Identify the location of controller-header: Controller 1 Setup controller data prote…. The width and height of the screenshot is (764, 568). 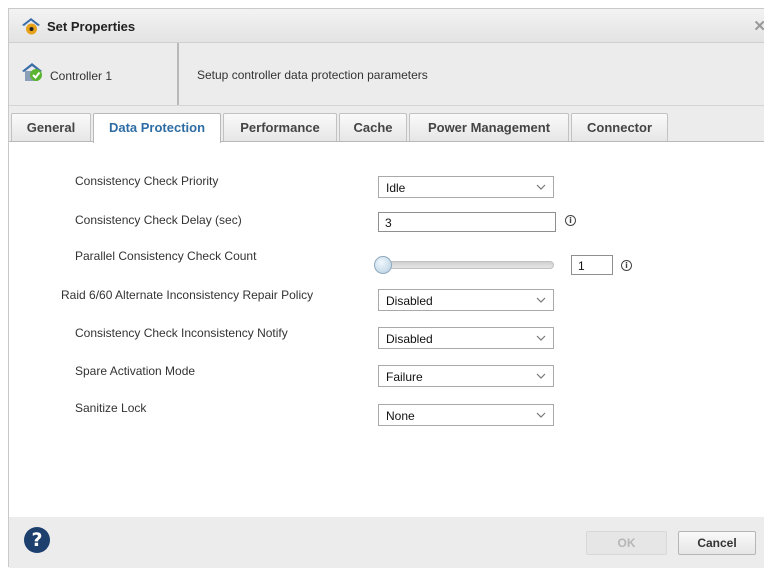
(386, 74).